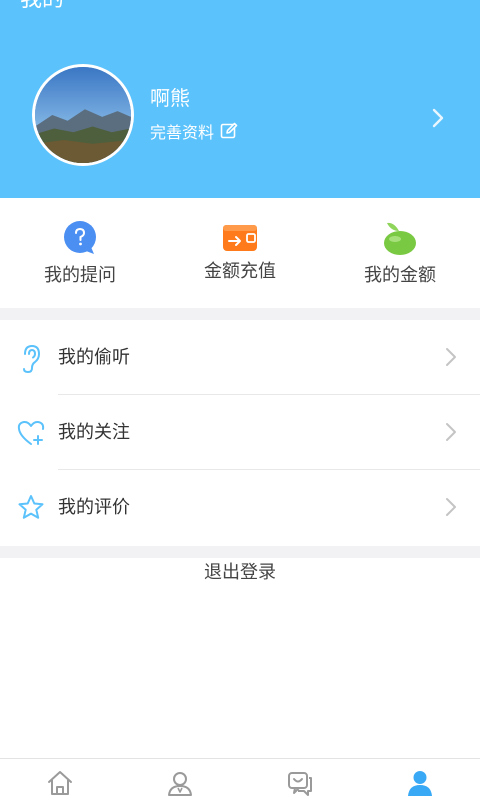 This screenshot has width=480, height=800. What do you see at coordinates (400, 275) in the screenshot?
I see `my-balance-label: 我的金额` at bounding box center [400, 275].